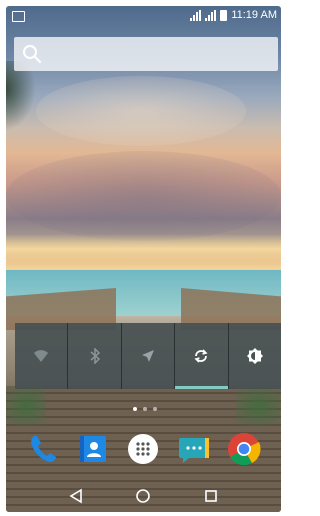  I want to click on back-button, so click(76, 496).